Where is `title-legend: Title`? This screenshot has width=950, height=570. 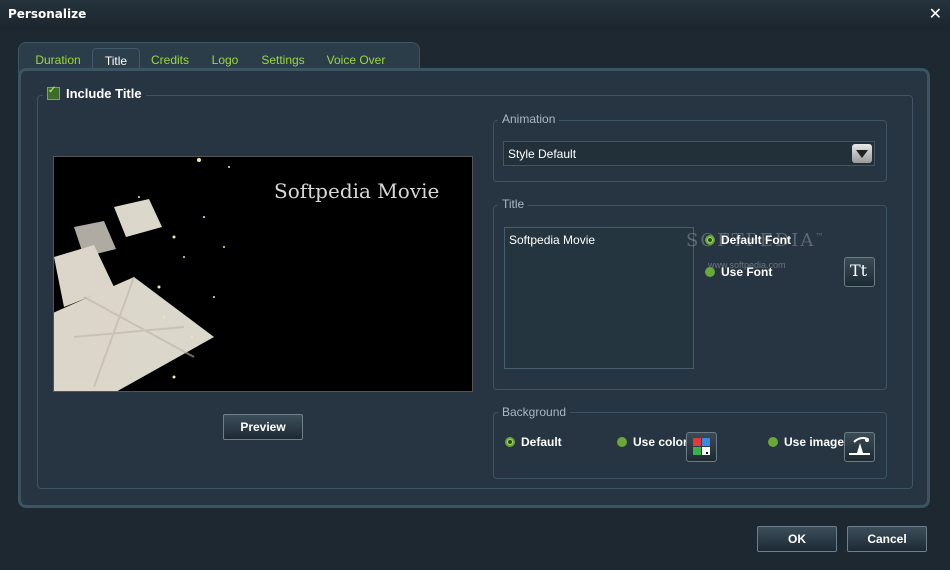 title-legend: Title is located at coordinates (513, 204).